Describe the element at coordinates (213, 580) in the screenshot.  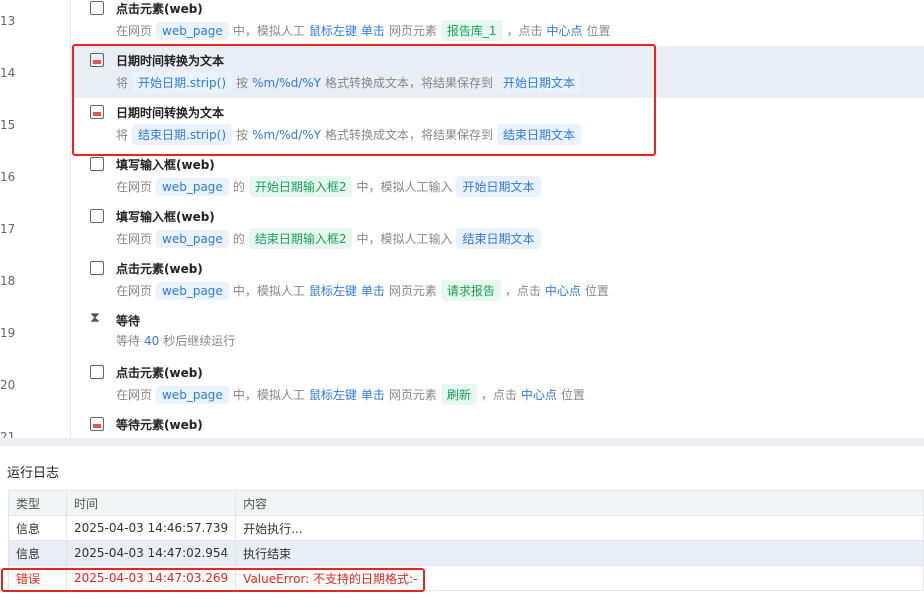
I see `highlight-box-error-row` at that location.